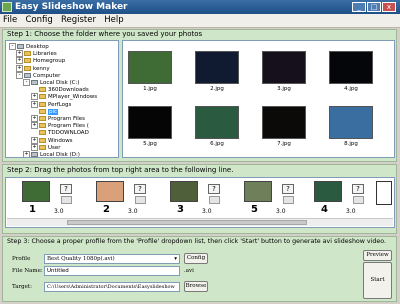  What do you see at coordinates (10, 20) in the screenshot?
I see `menu-file: File` at bounding box center [10, 20].